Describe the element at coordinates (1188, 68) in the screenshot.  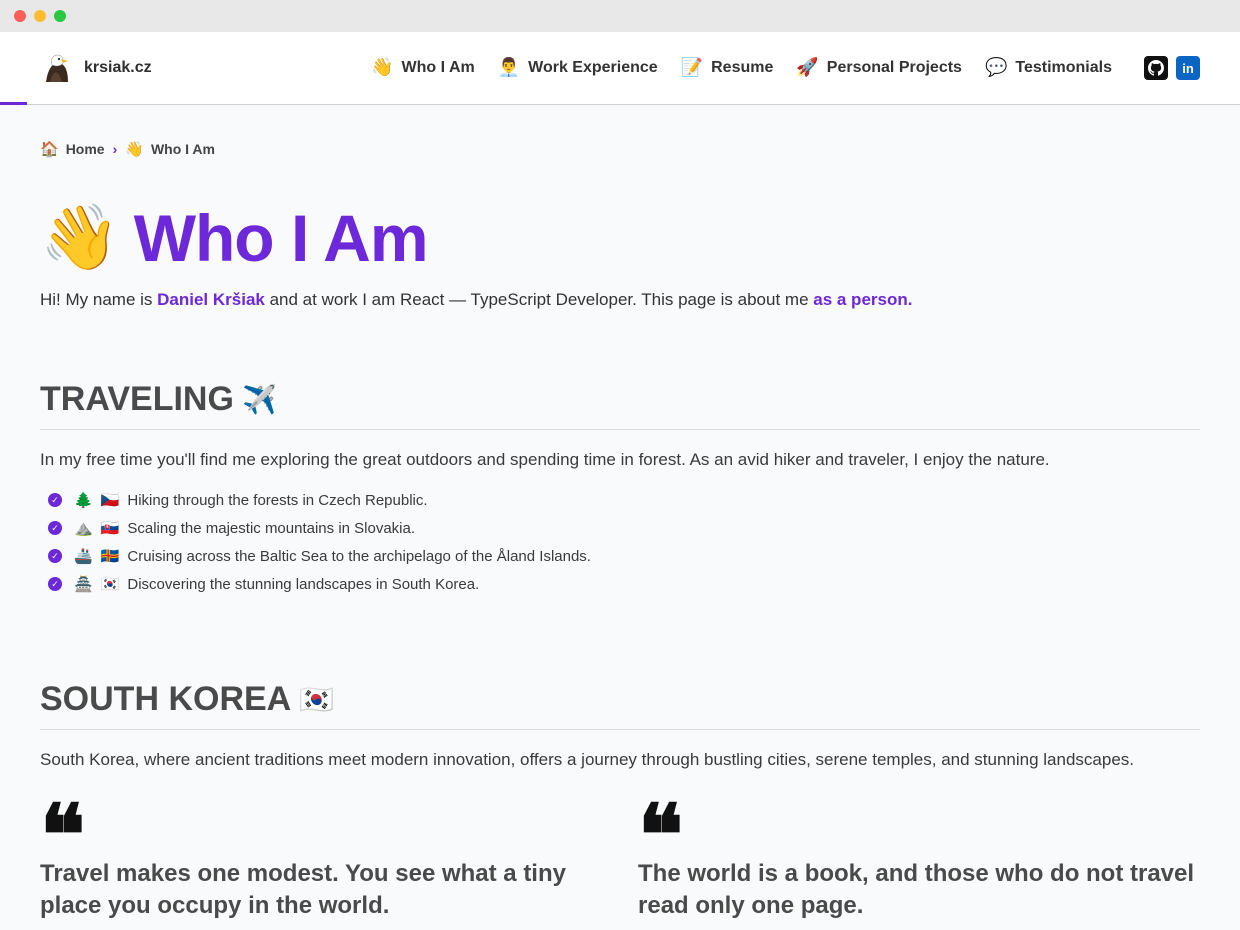
I see `linkedin-icon: in` at that location.